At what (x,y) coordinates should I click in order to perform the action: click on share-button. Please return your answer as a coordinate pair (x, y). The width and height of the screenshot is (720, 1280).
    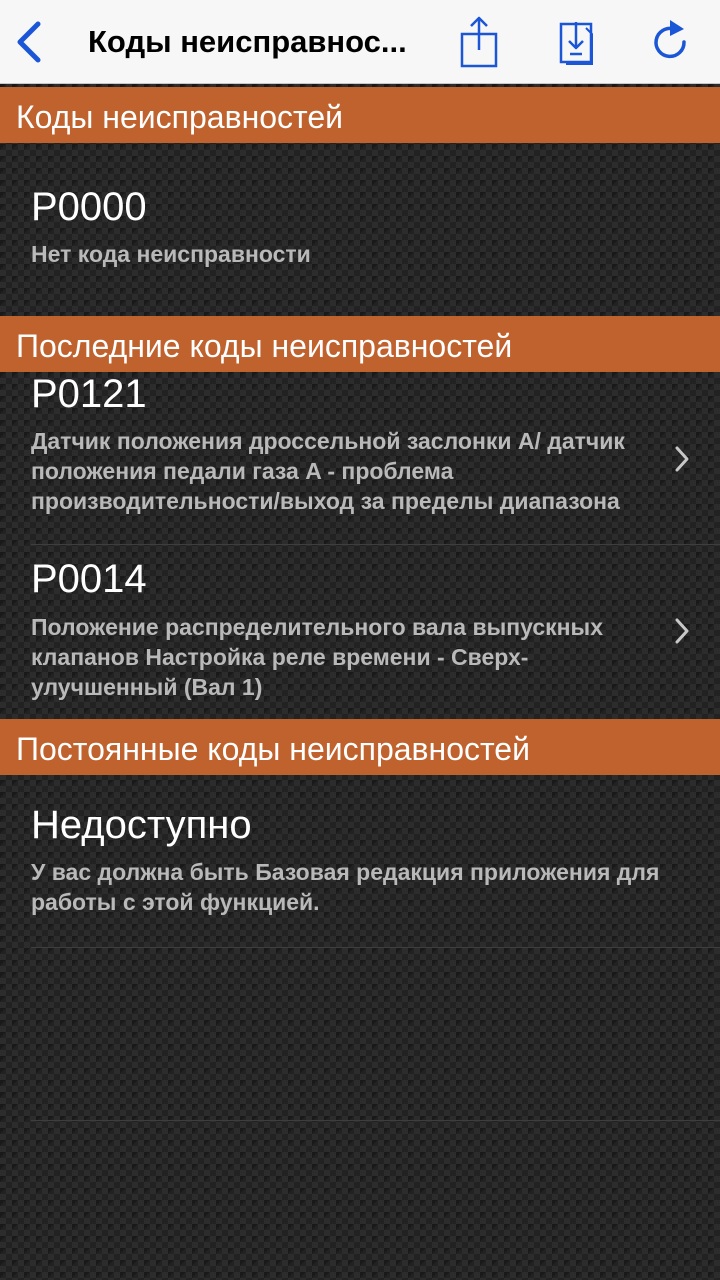
    Looking at the image, I should click on (479, 42).